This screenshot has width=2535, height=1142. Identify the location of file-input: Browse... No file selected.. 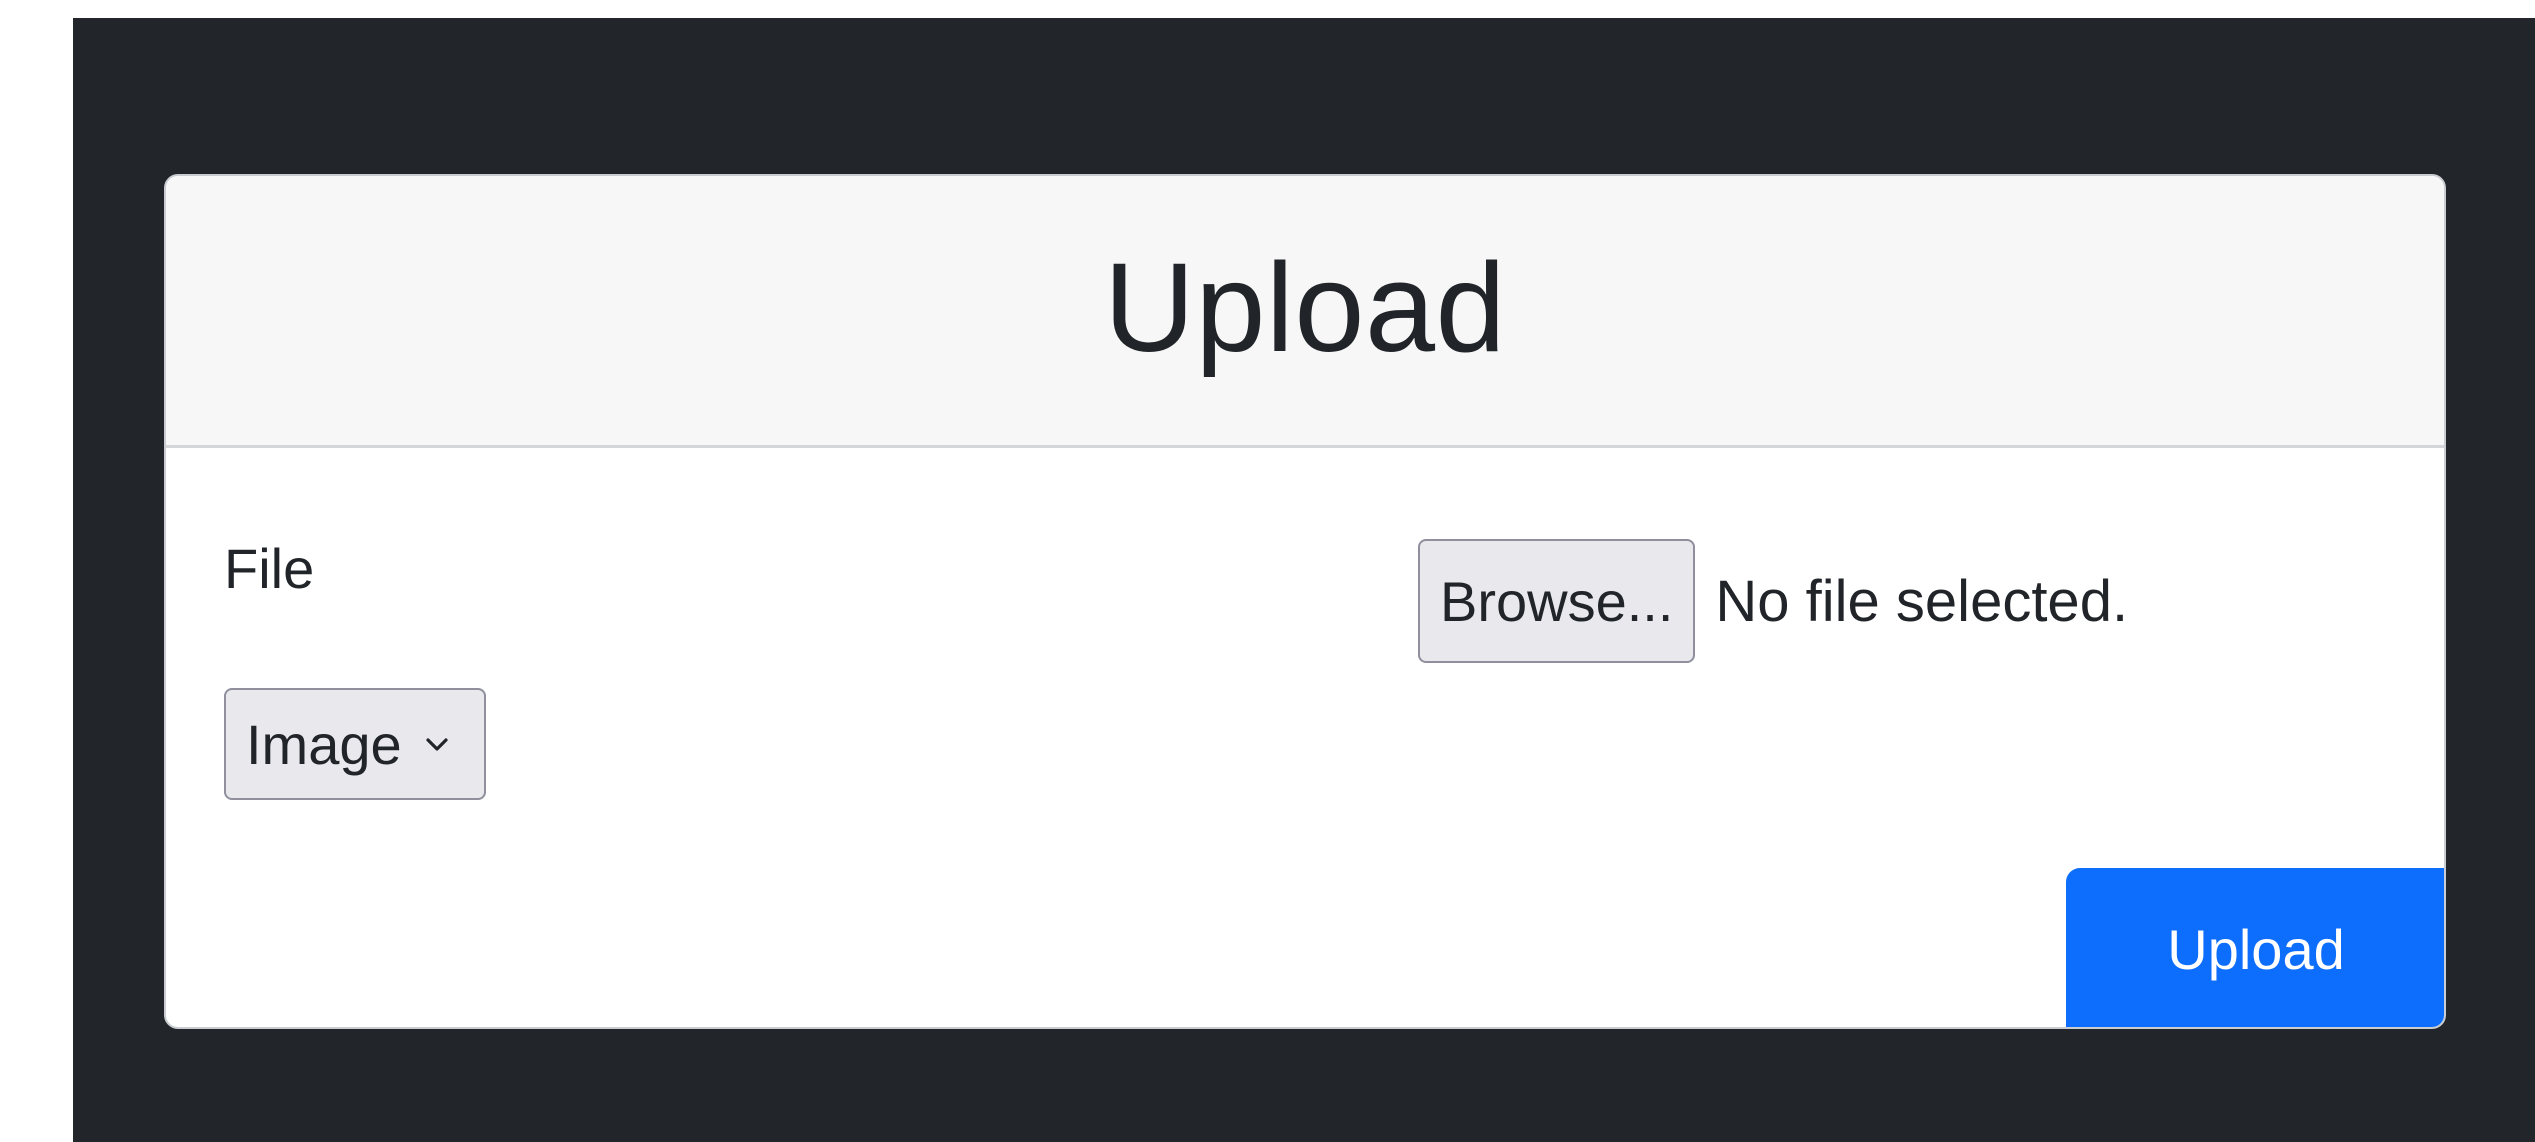
(1773, 601).